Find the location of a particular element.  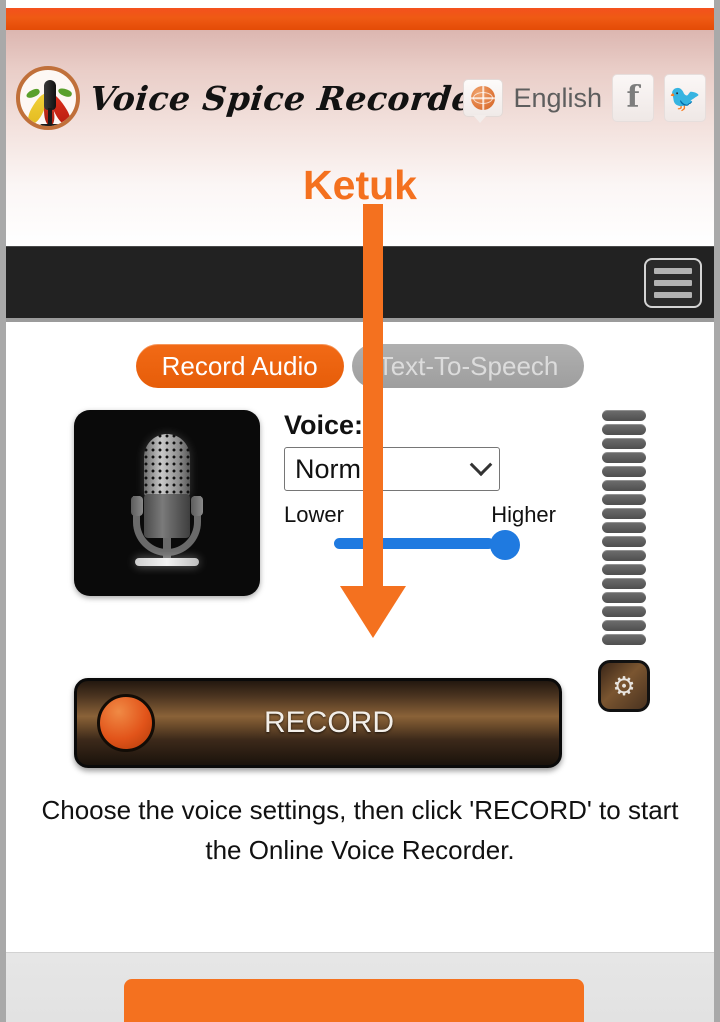

microphone-preview is located at coordinates (167, 503).